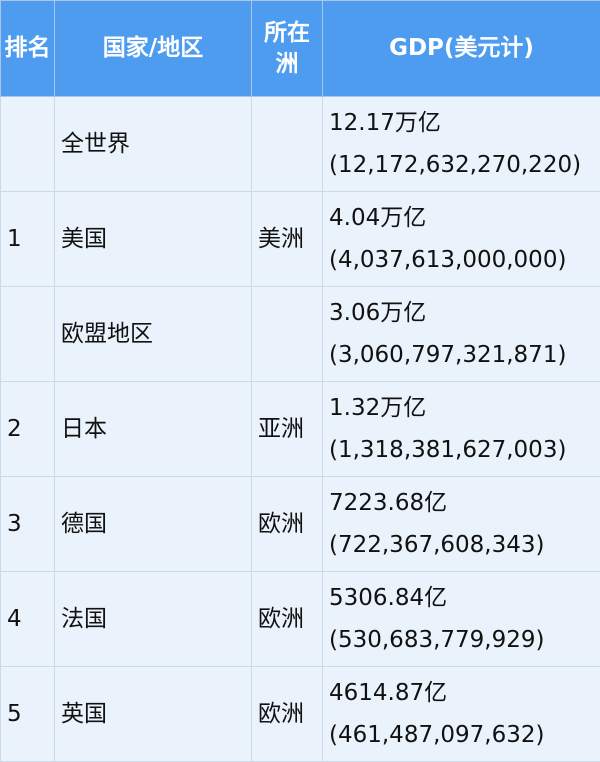 Image resolution: width=600 pixels, height=762 pixels. What do you see at coordinates (287, 239) in the screenshot?
I see `continent-cell: 美洲` at bounding box center [287, 239].